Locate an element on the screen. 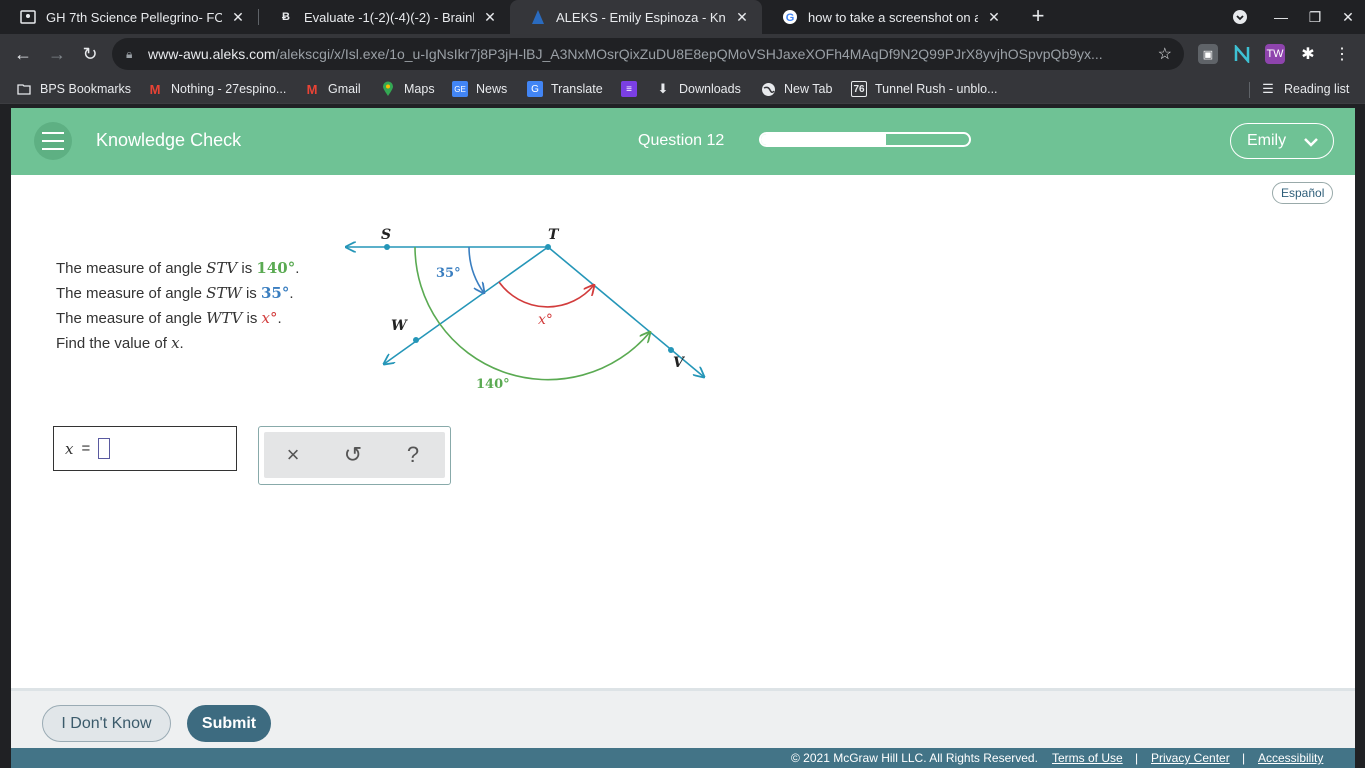 This screenshot has width=1365, height=768. svg-text: G is located at coordinates (790, 18).